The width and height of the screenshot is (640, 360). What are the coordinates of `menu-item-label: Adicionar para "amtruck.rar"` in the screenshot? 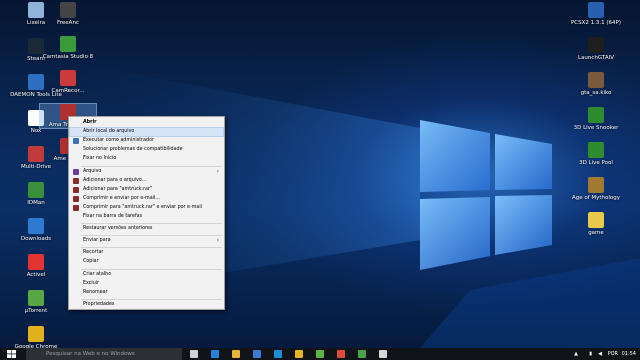 It's located at (118, 189).